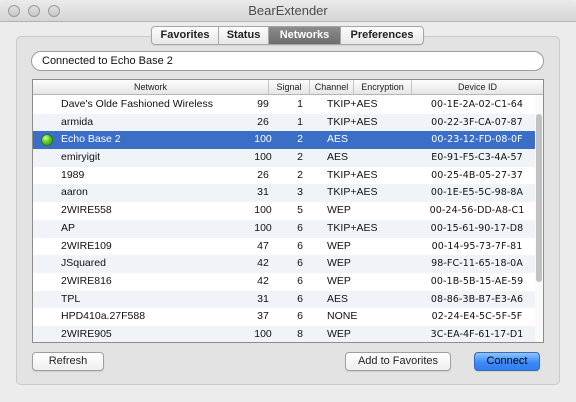  What do you see at coordinates (477, 140) in the screenshot?
I see `device-id-cell: 00-23-12-FD-08-0F` at bounding box center [477, 140].